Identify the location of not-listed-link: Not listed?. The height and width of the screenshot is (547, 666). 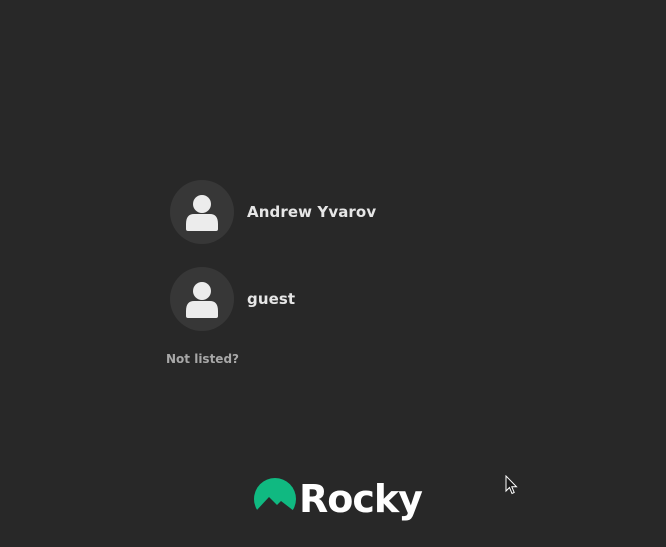
(202, 359).